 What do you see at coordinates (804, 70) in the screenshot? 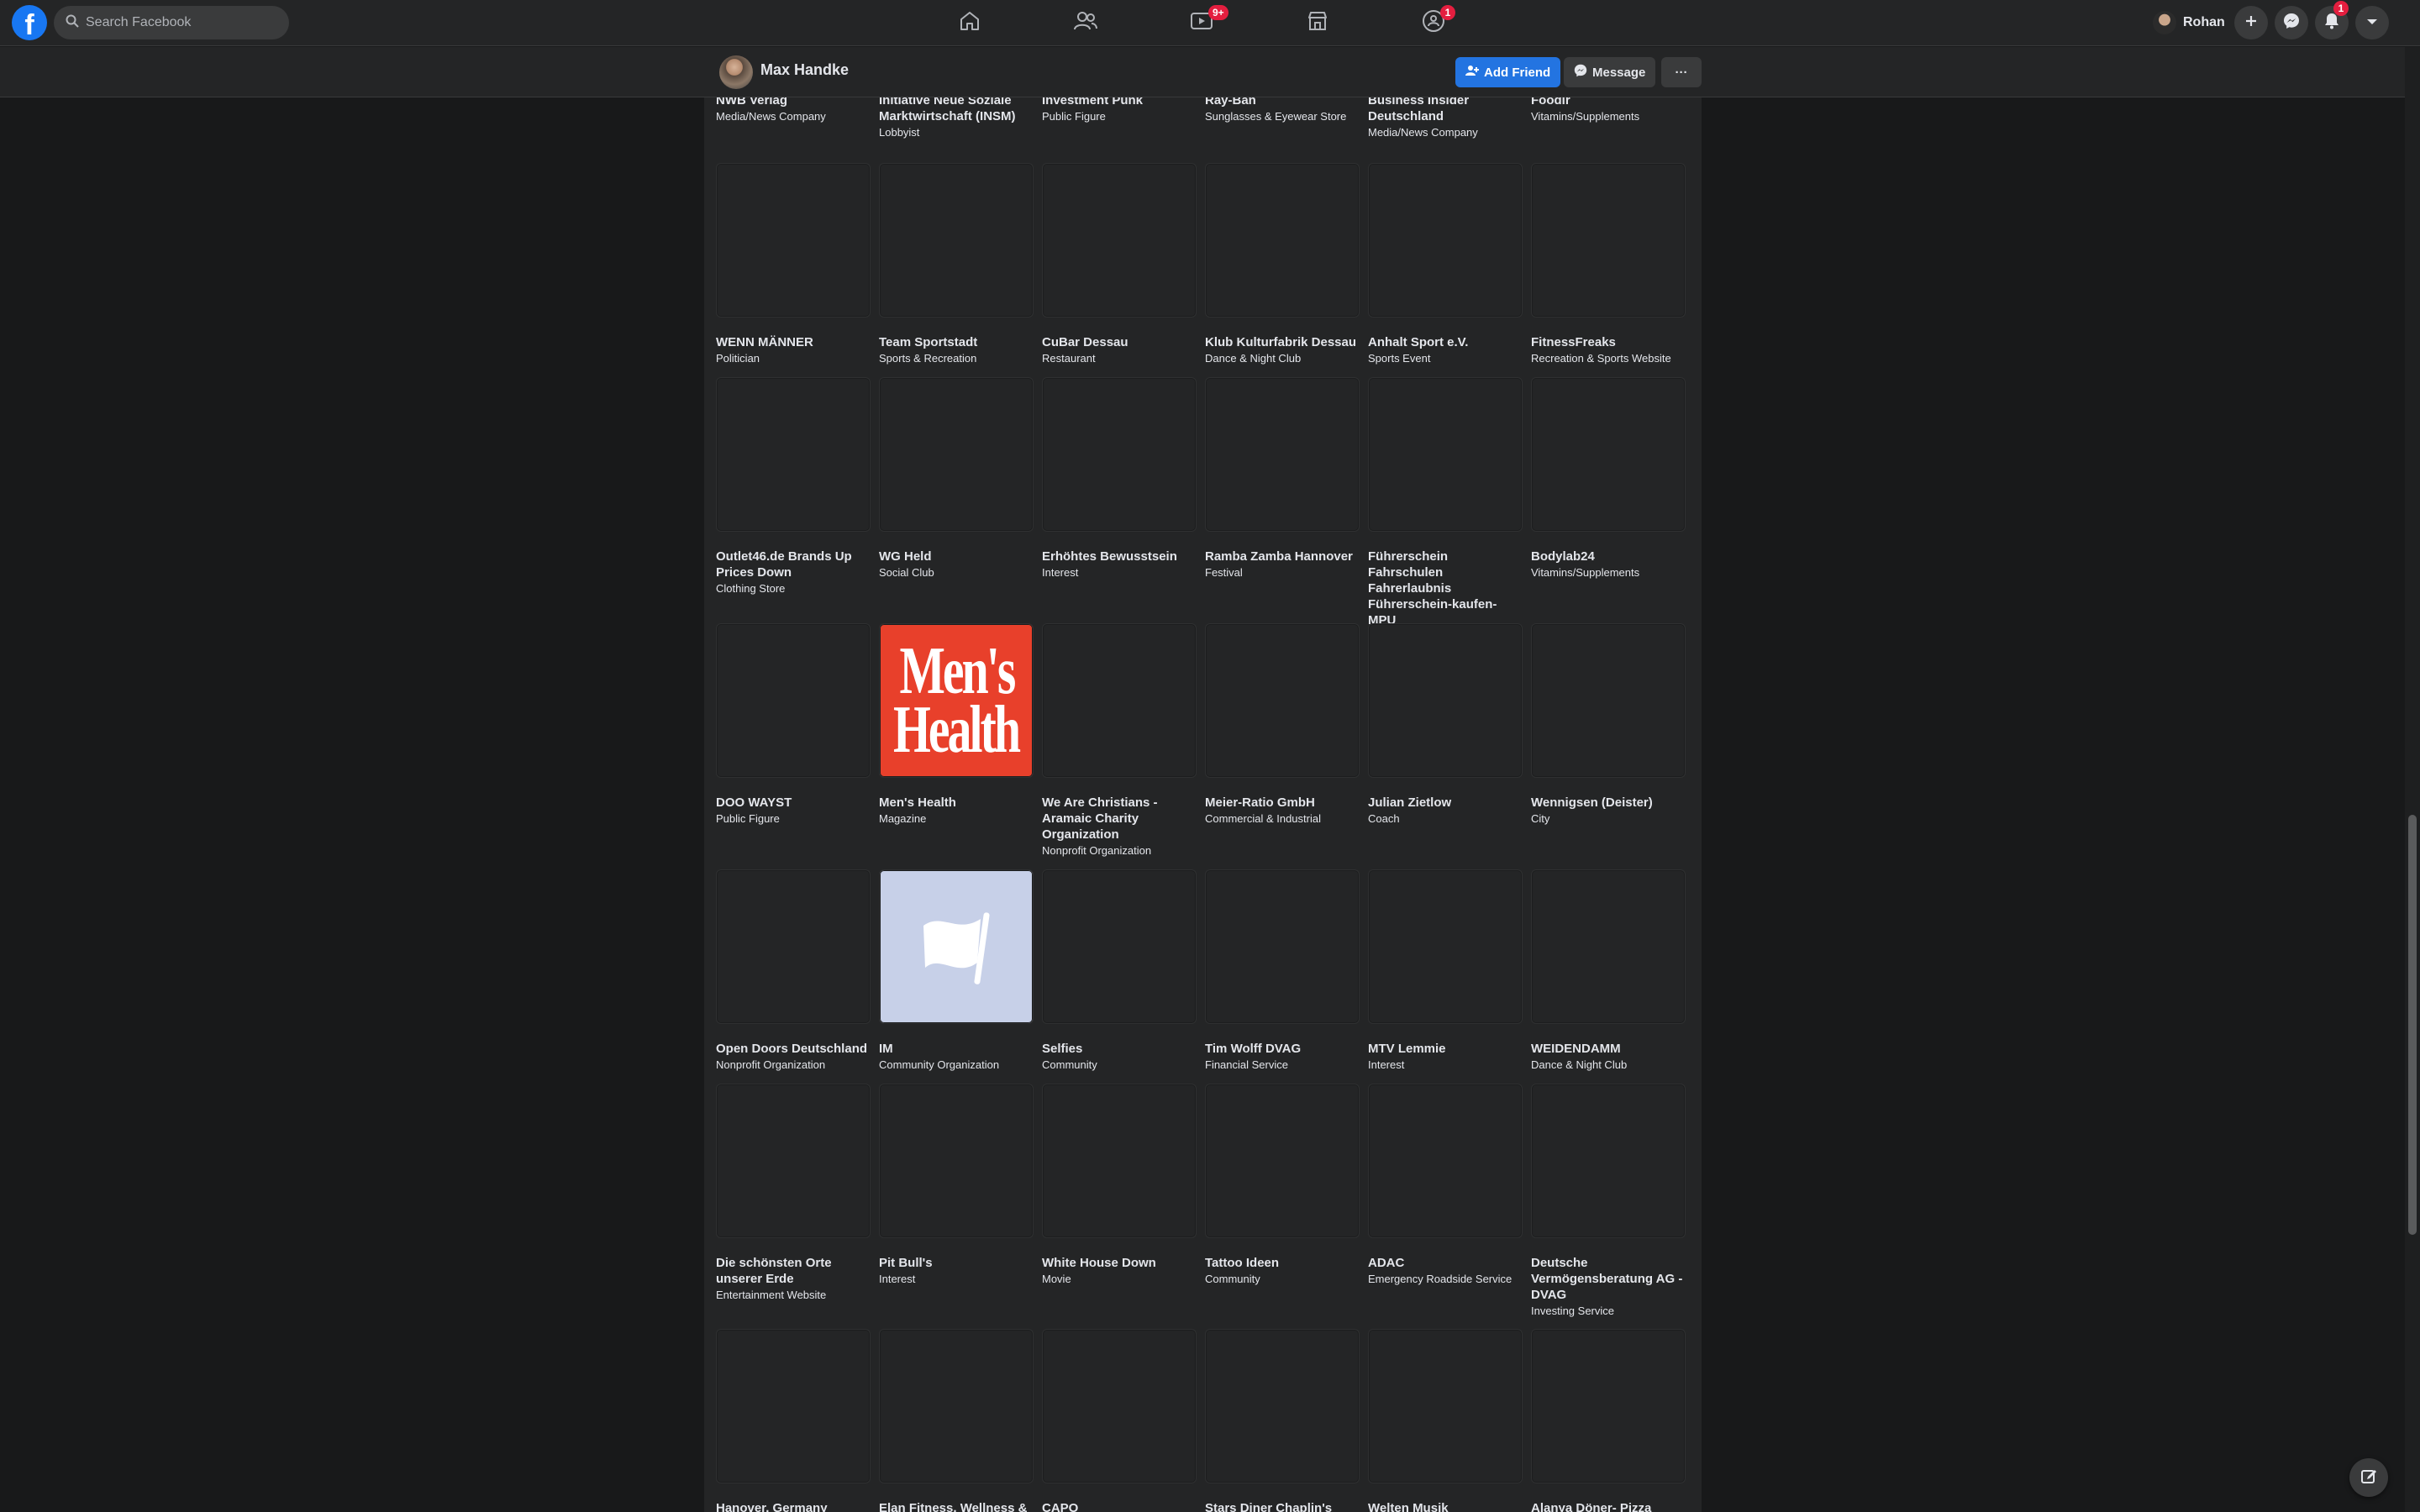
I see `profile-name-heading: Max Handke` at bounding box center [804, 70].